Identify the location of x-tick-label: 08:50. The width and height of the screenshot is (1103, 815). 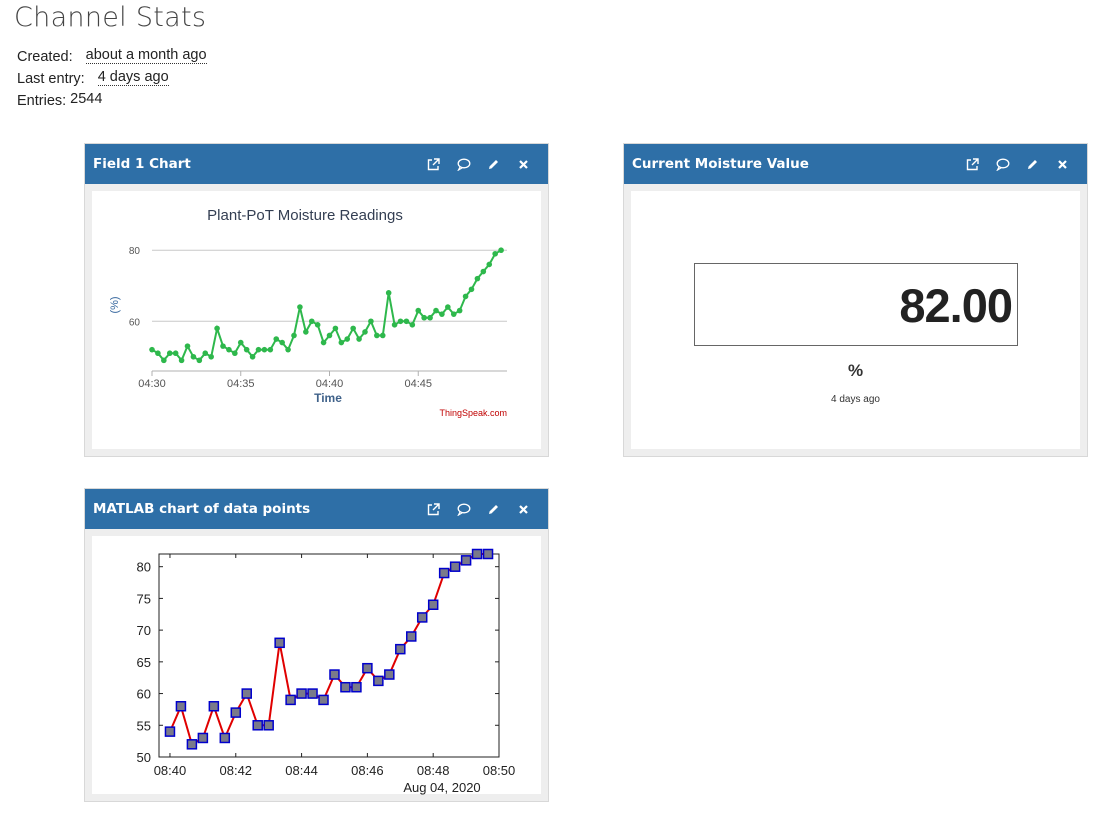
(499, 770).